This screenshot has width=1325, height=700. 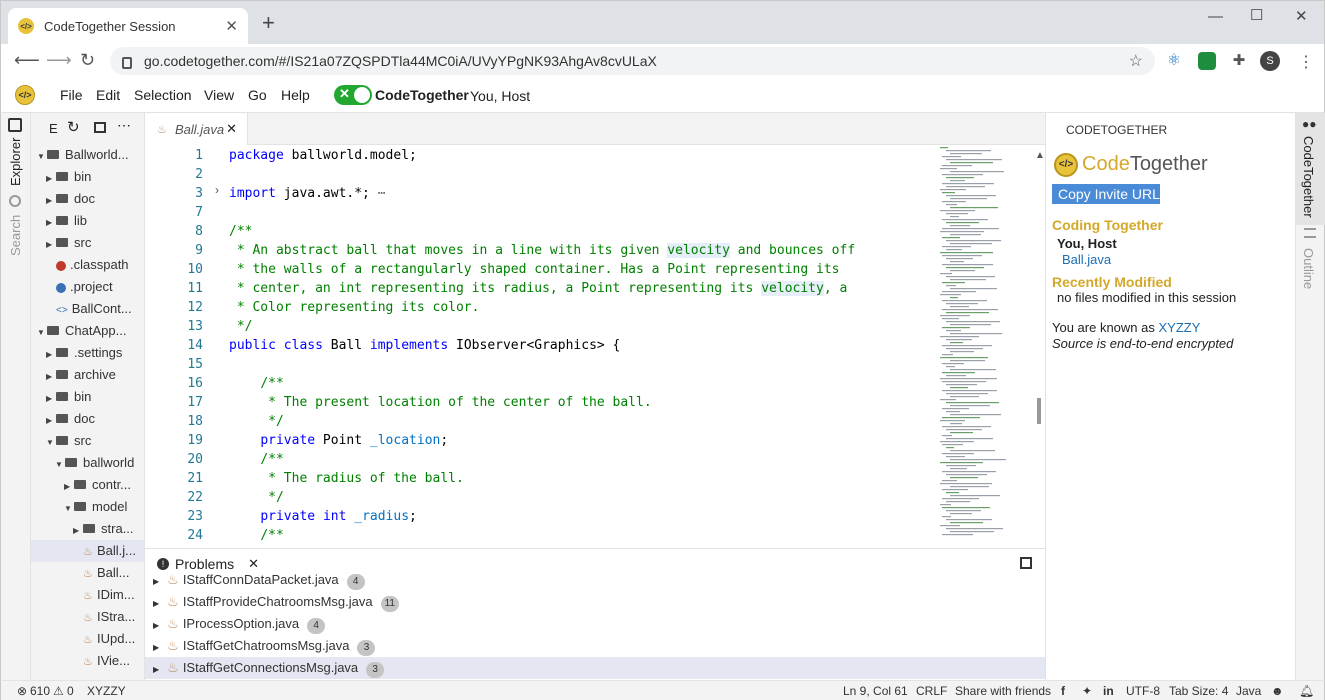 I want to click on explorer-tab: Explorer, so click(x=15, y=162).